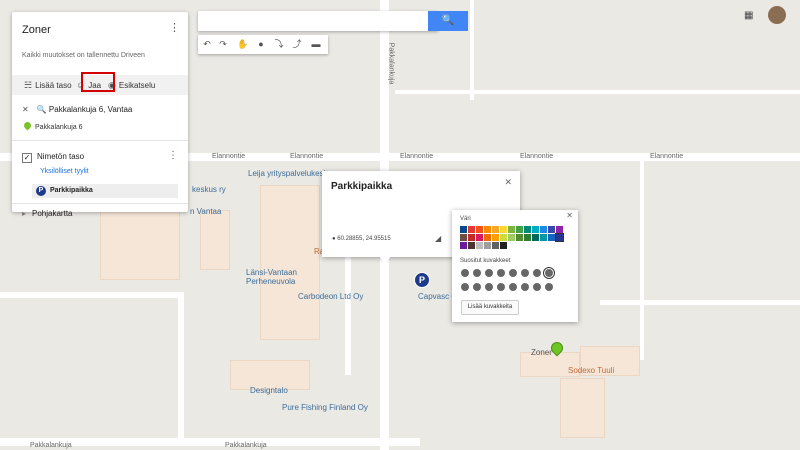  I want to click on apps-grid-icon: ▦, so click(748, 15).